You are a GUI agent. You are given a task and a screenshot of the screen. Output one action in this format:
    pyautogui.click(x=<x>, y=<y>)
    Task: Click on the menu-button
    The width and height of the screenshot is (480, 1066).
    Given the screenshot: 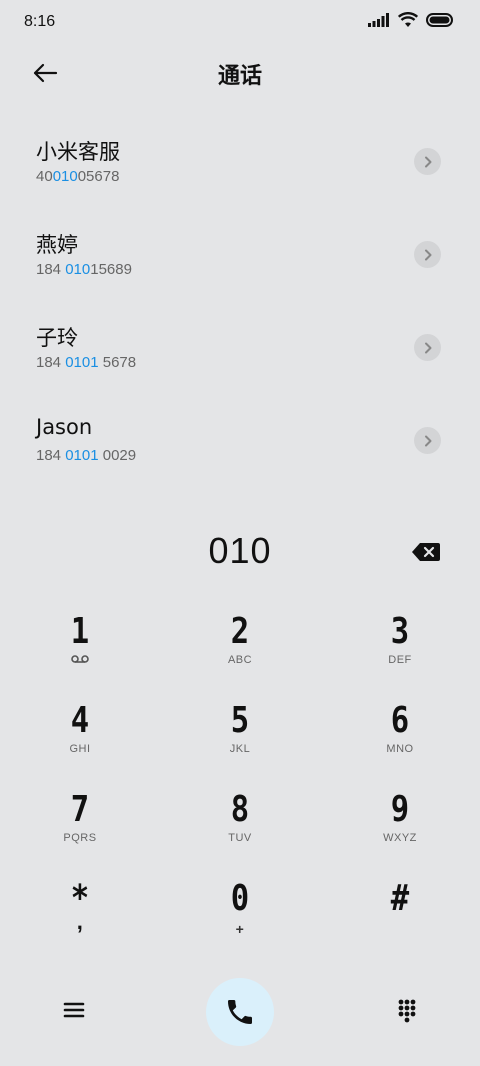 What is the action you would take?
    pyautogui.click(x=74, y=1010)
    